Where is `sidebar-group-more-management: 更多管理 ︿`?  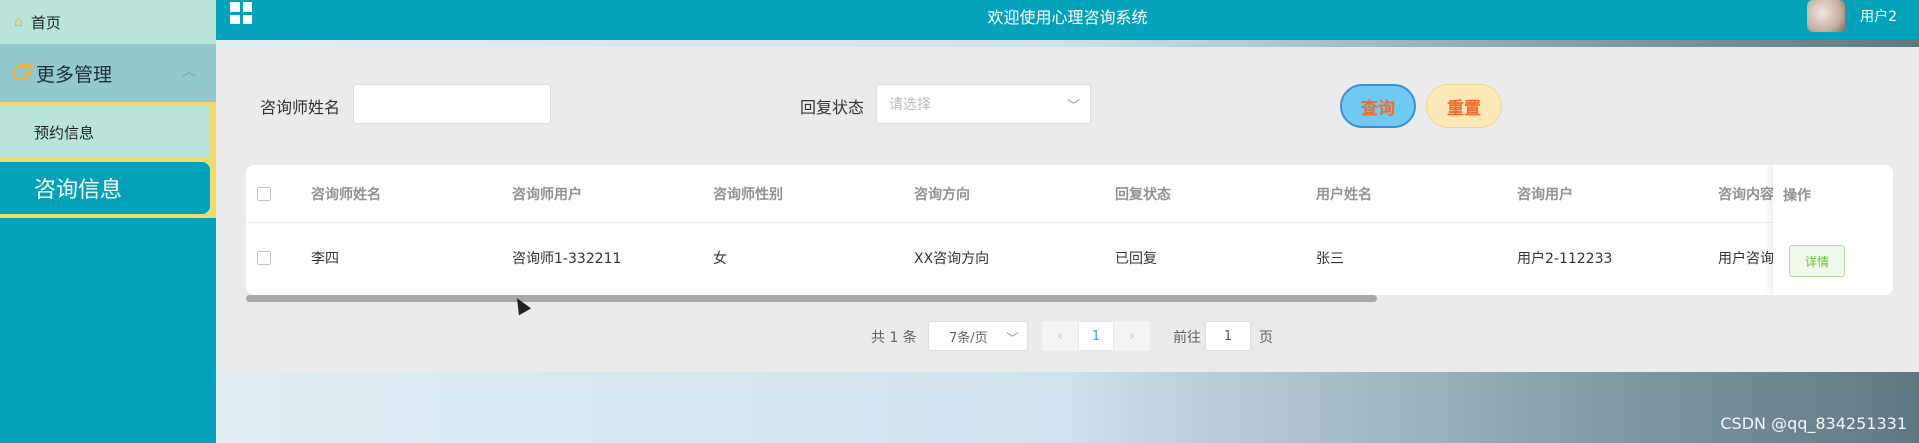 sidebar-group-more-management: 更多管理 ︿ is located at coordinates (108, 73).